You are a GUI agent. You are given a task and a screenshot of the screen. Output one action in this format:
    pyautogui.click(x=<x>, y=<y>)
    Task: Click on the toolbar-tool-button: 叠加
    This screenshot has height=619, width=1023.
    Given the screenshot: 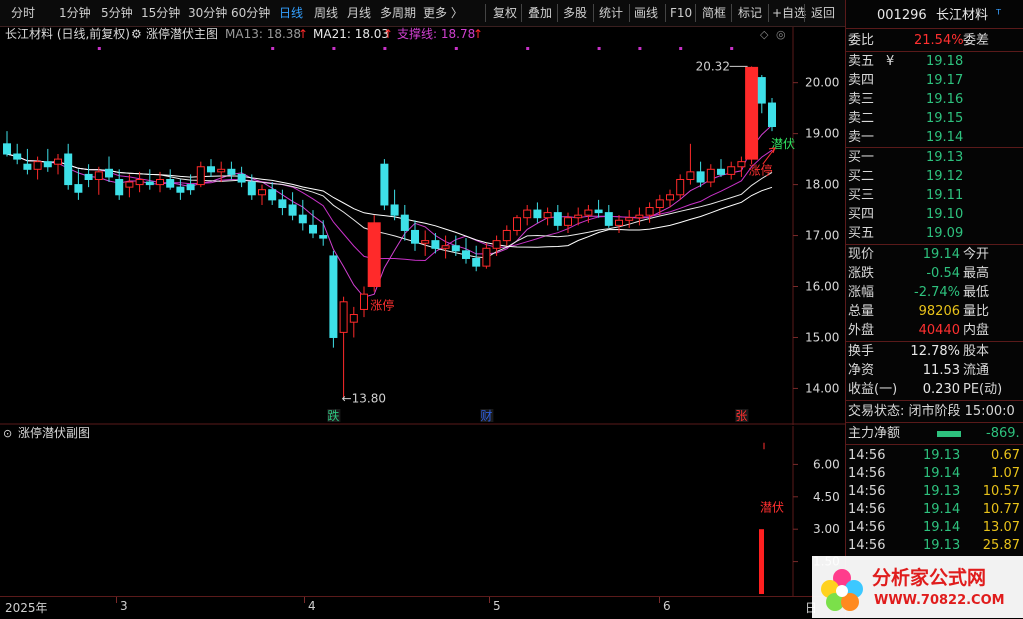 What is the action you would take?
    pyautogui.click(x=540, y=13)
    